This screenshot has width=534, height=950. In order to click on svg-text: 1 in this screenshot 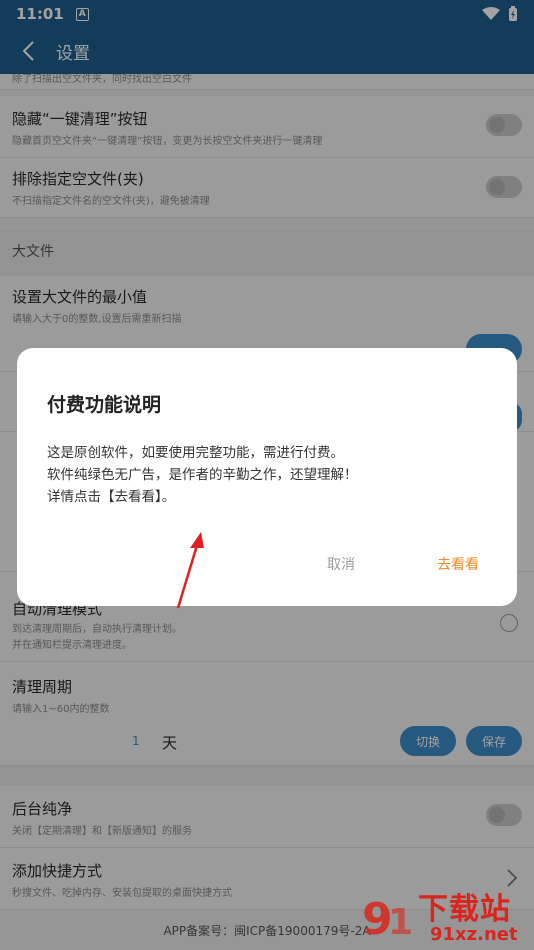, I will do `click(400, 922)`.